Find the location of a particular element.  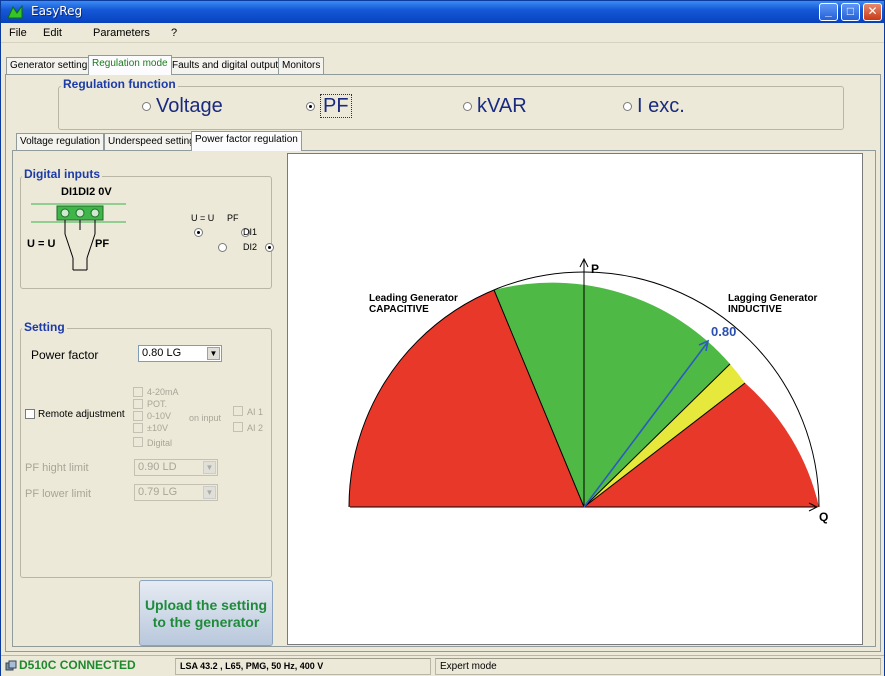

remote-adjustment-checkbox is located at coordinates (30, 414).